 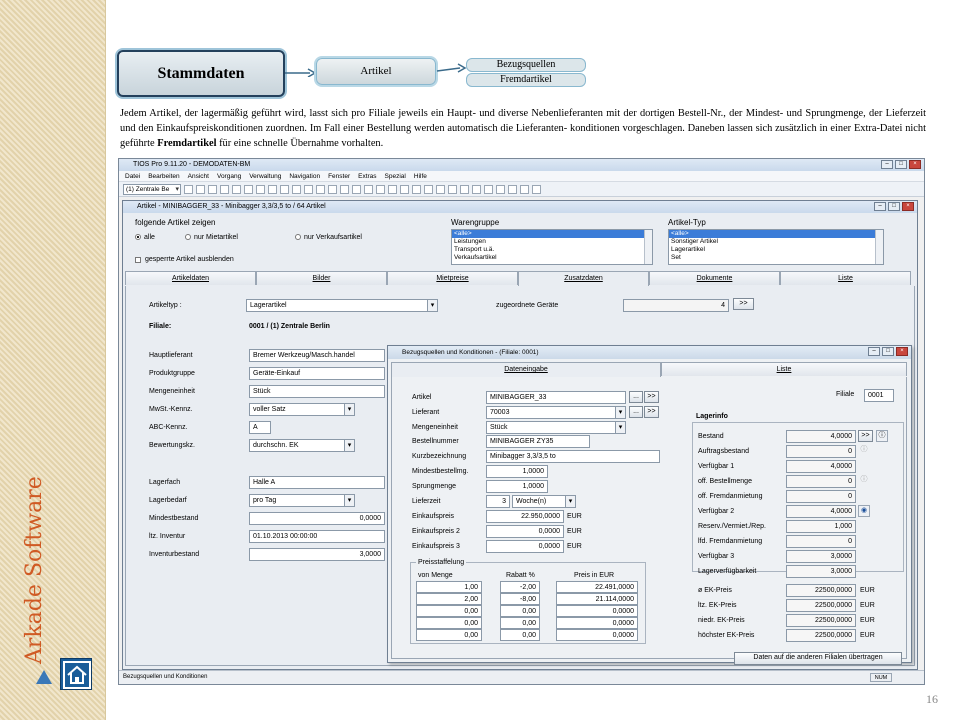 I want to click on field-value: Bremer Werkzeug/Masch.handel, so click(x=317, y=355).